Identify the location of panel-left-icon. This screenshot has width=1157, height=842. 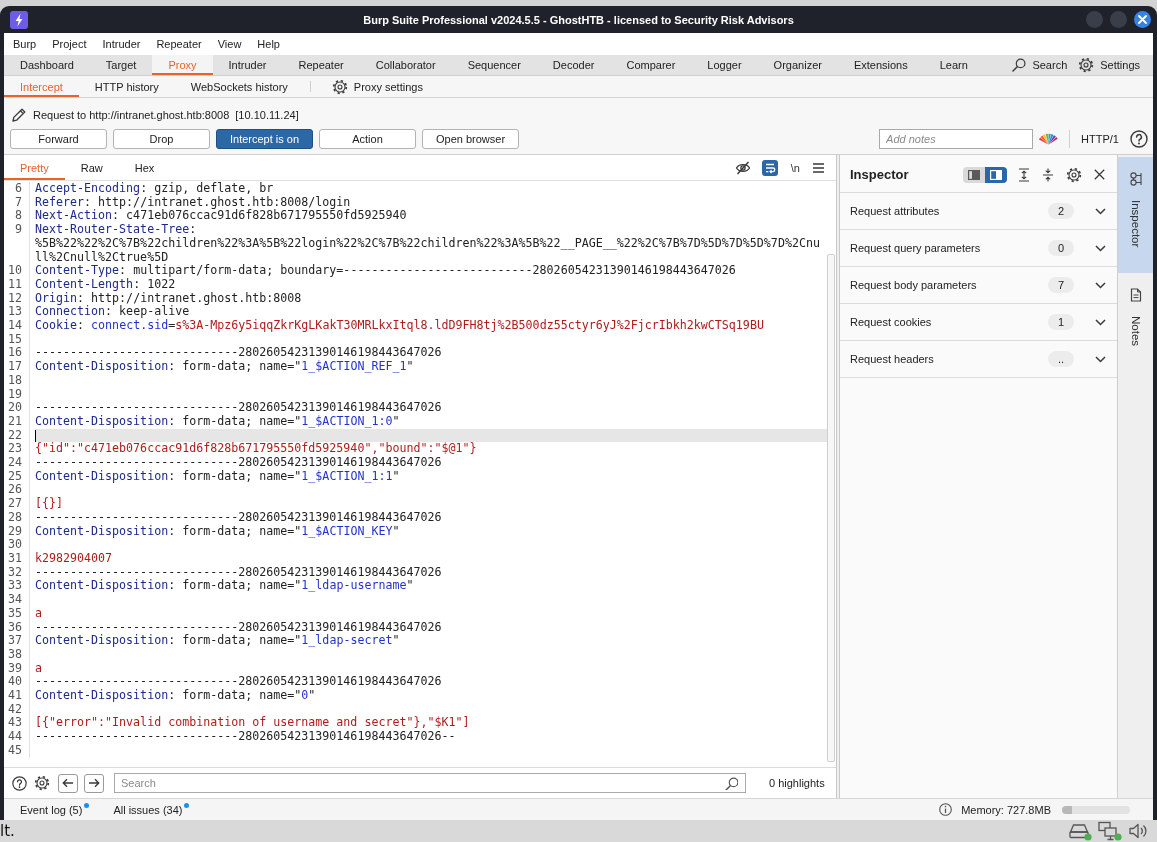
(974, 174).